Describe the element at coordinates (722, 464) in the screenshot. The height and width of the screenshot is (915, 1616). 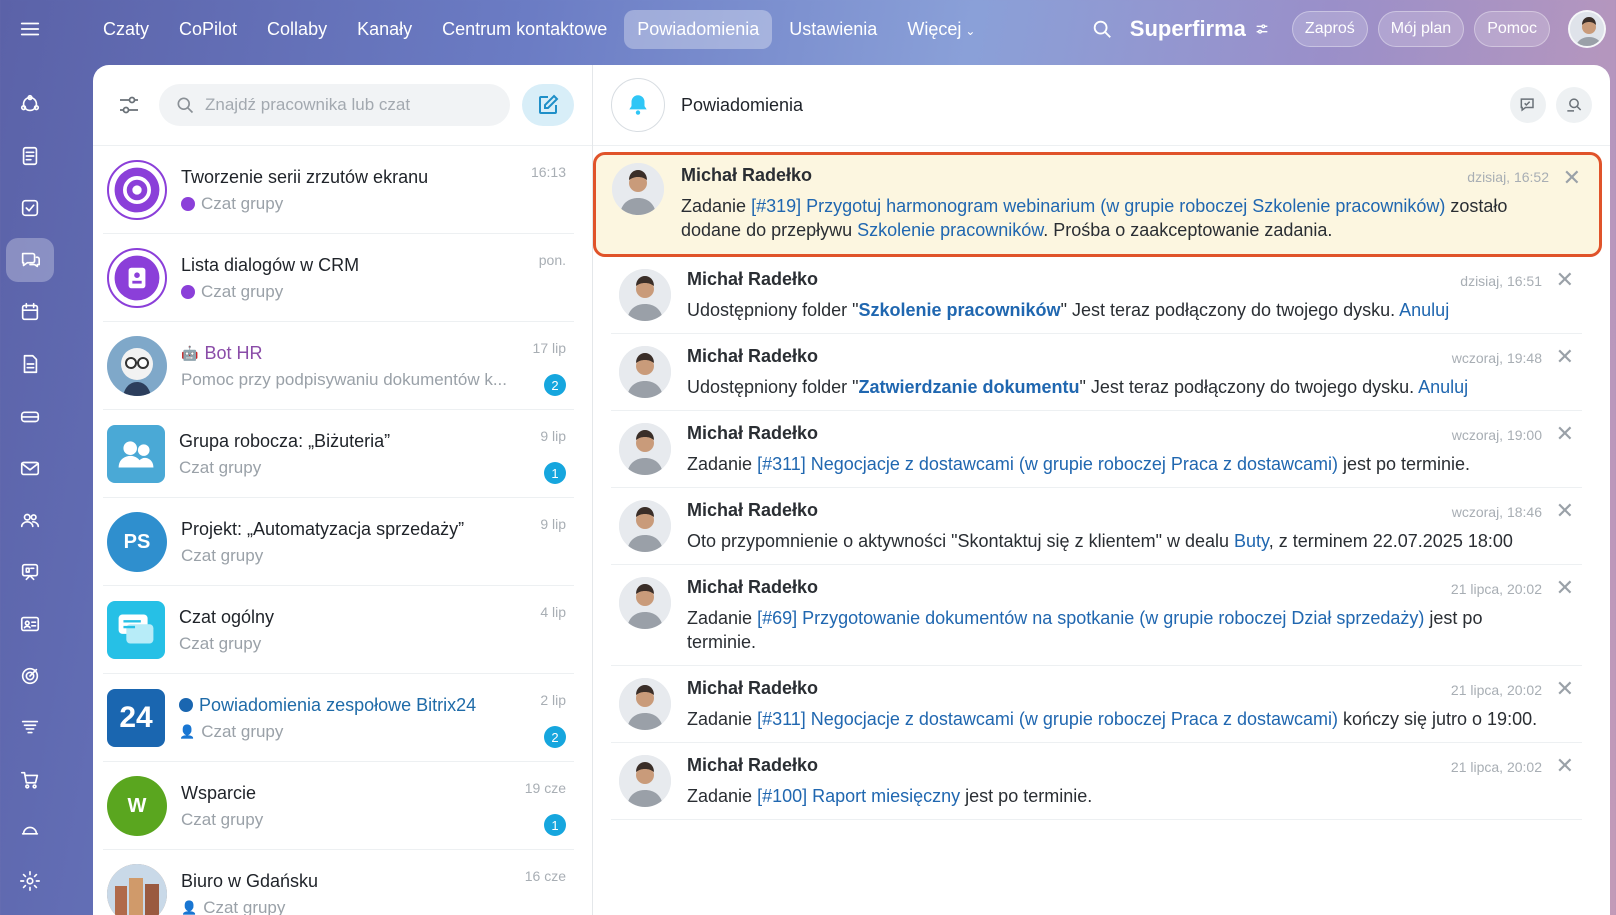
I see `text: Zadanie` at that location.